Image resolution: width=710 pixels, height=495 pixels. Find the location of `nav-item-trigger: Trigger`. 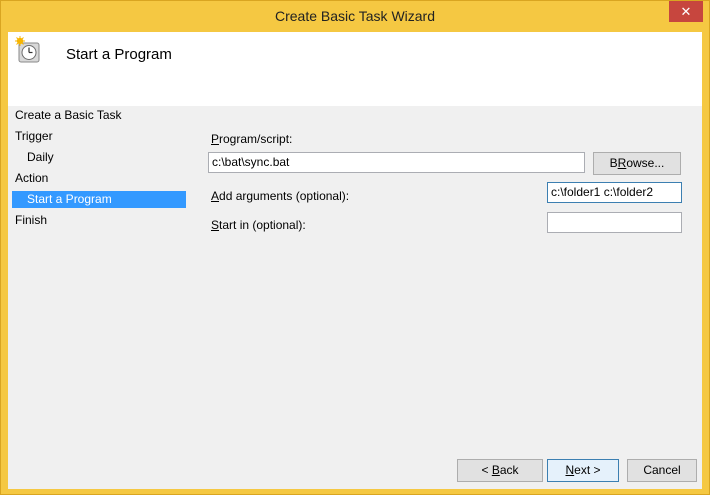

nav-item-trigger: Trigger is located at coordinates (34, 136).